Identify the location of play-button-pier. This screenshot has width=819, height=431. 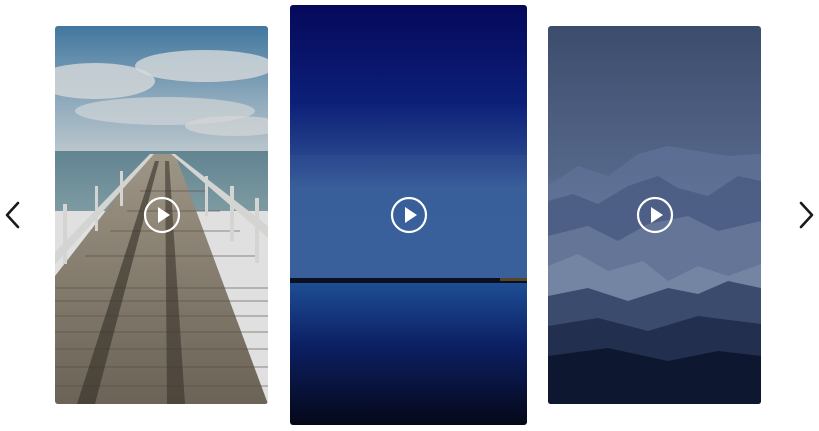
(162, 215).